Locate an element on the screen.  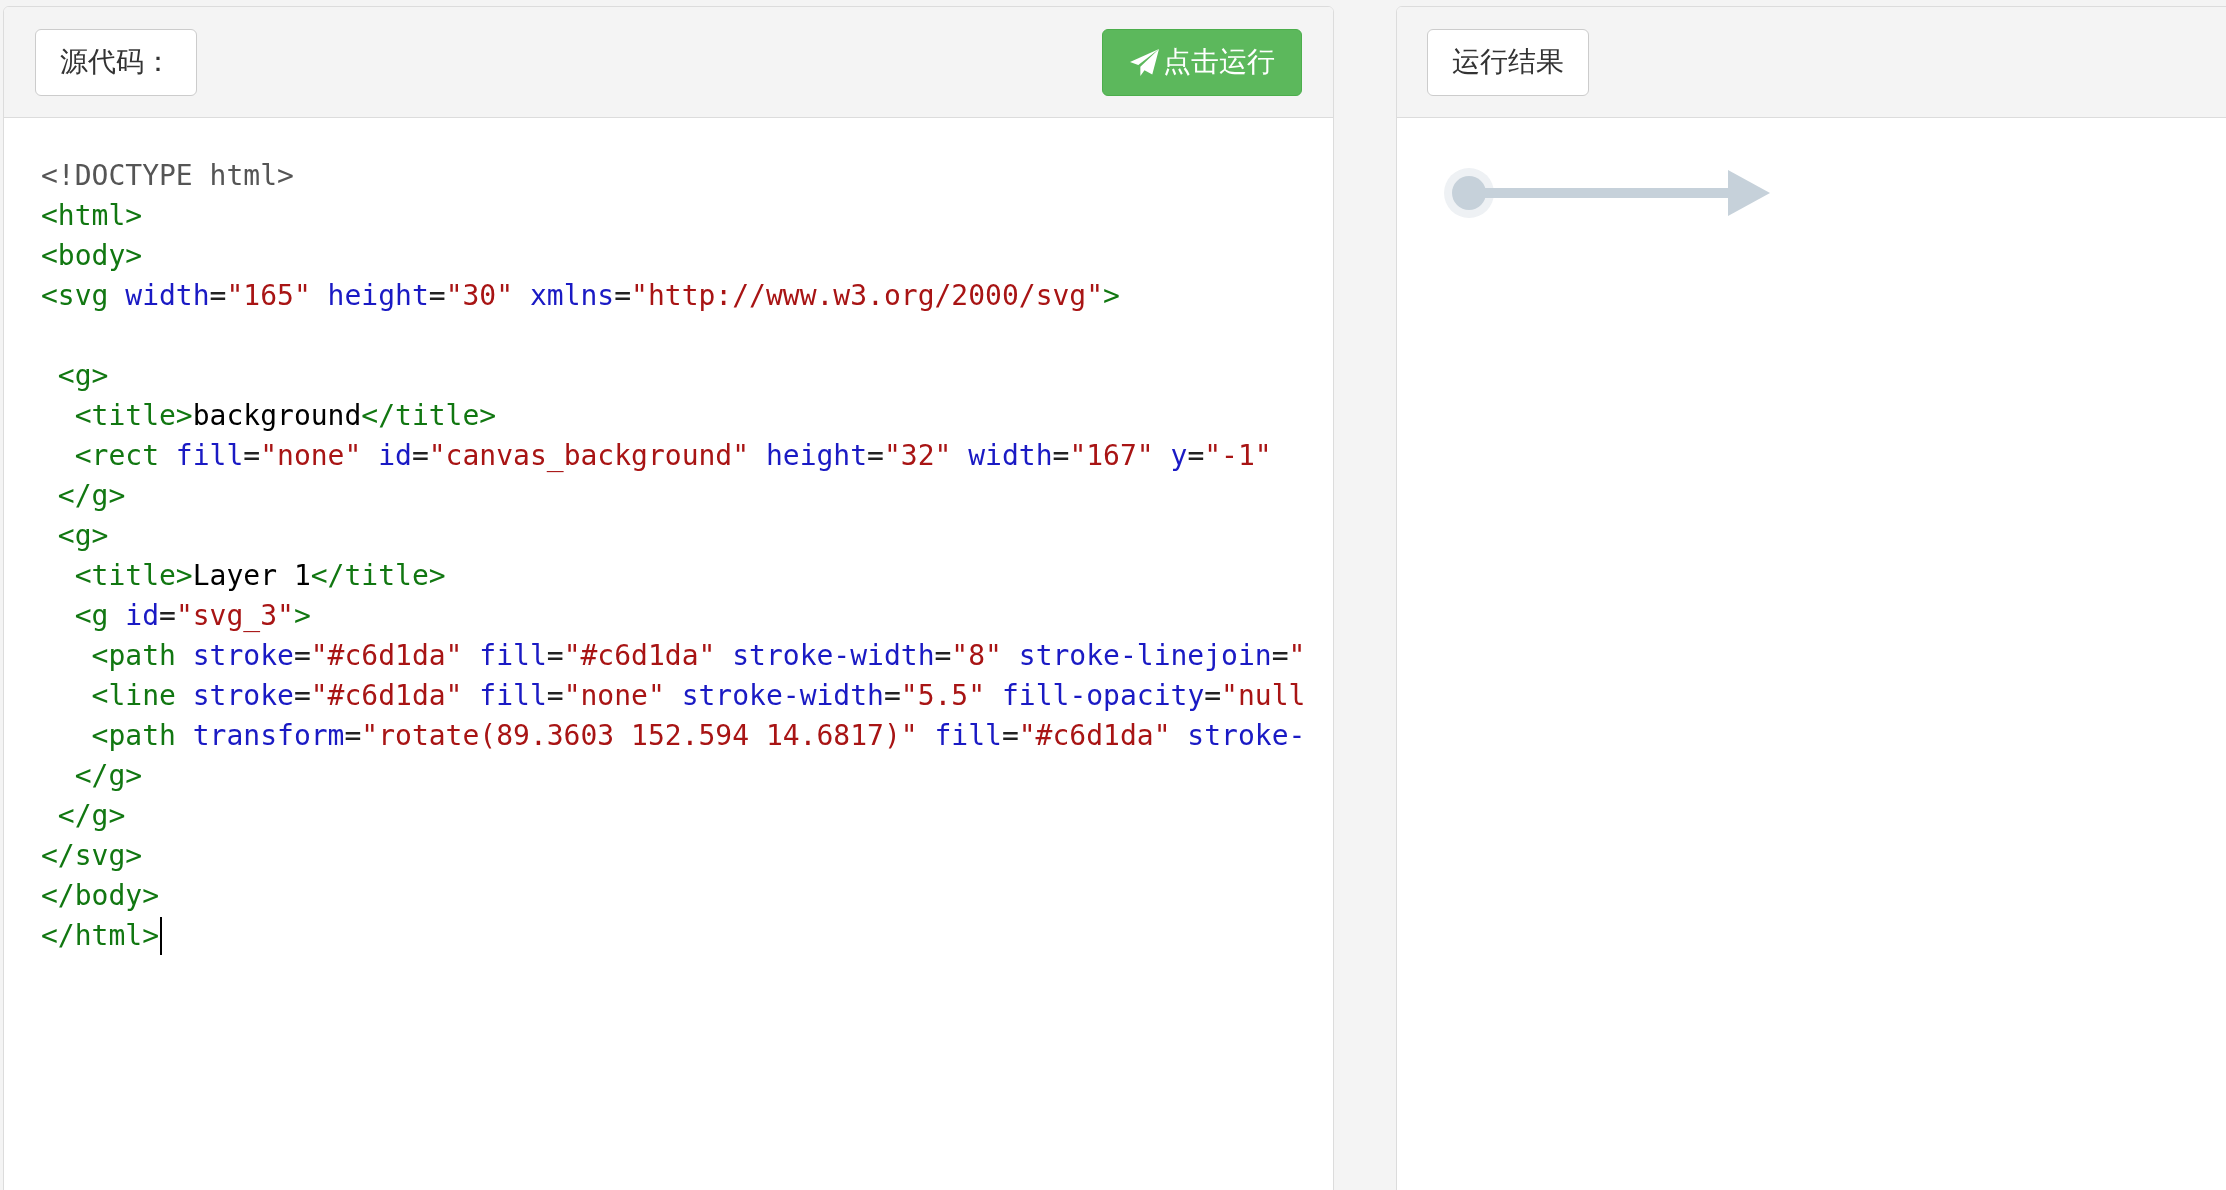
code-line: <html> is located at coordinates (92, 216).